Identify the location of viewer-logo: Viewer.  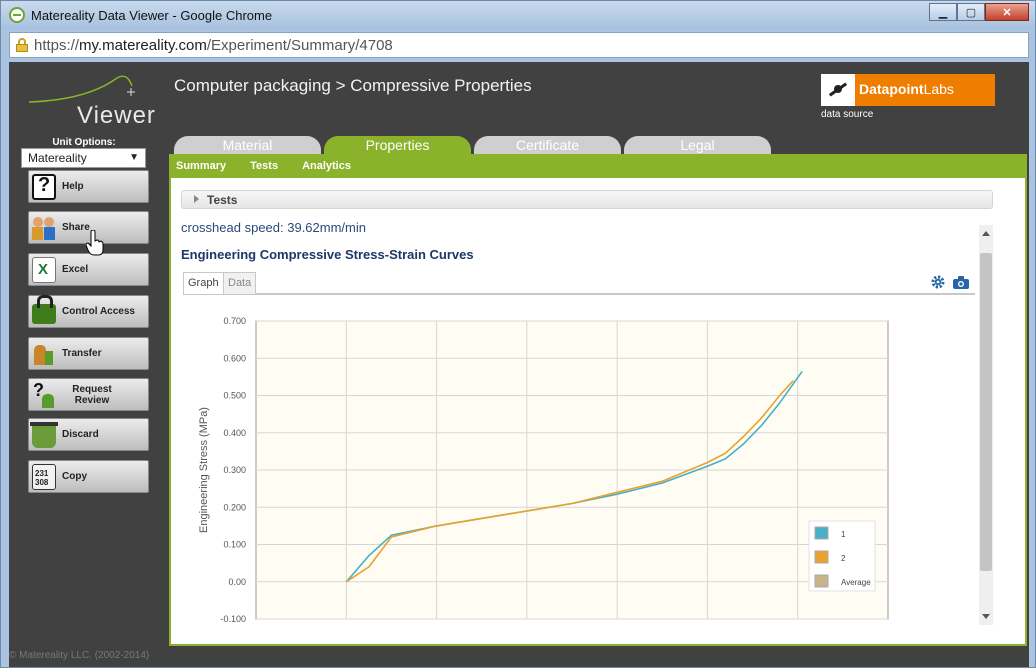
(92, 102).